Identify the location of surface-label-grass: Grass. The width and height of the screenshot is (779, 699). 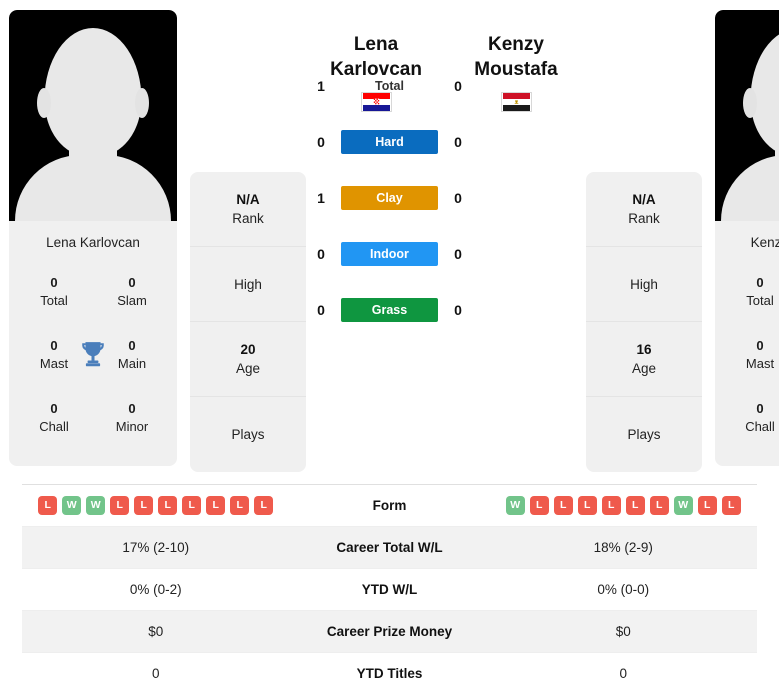
(389, 310).